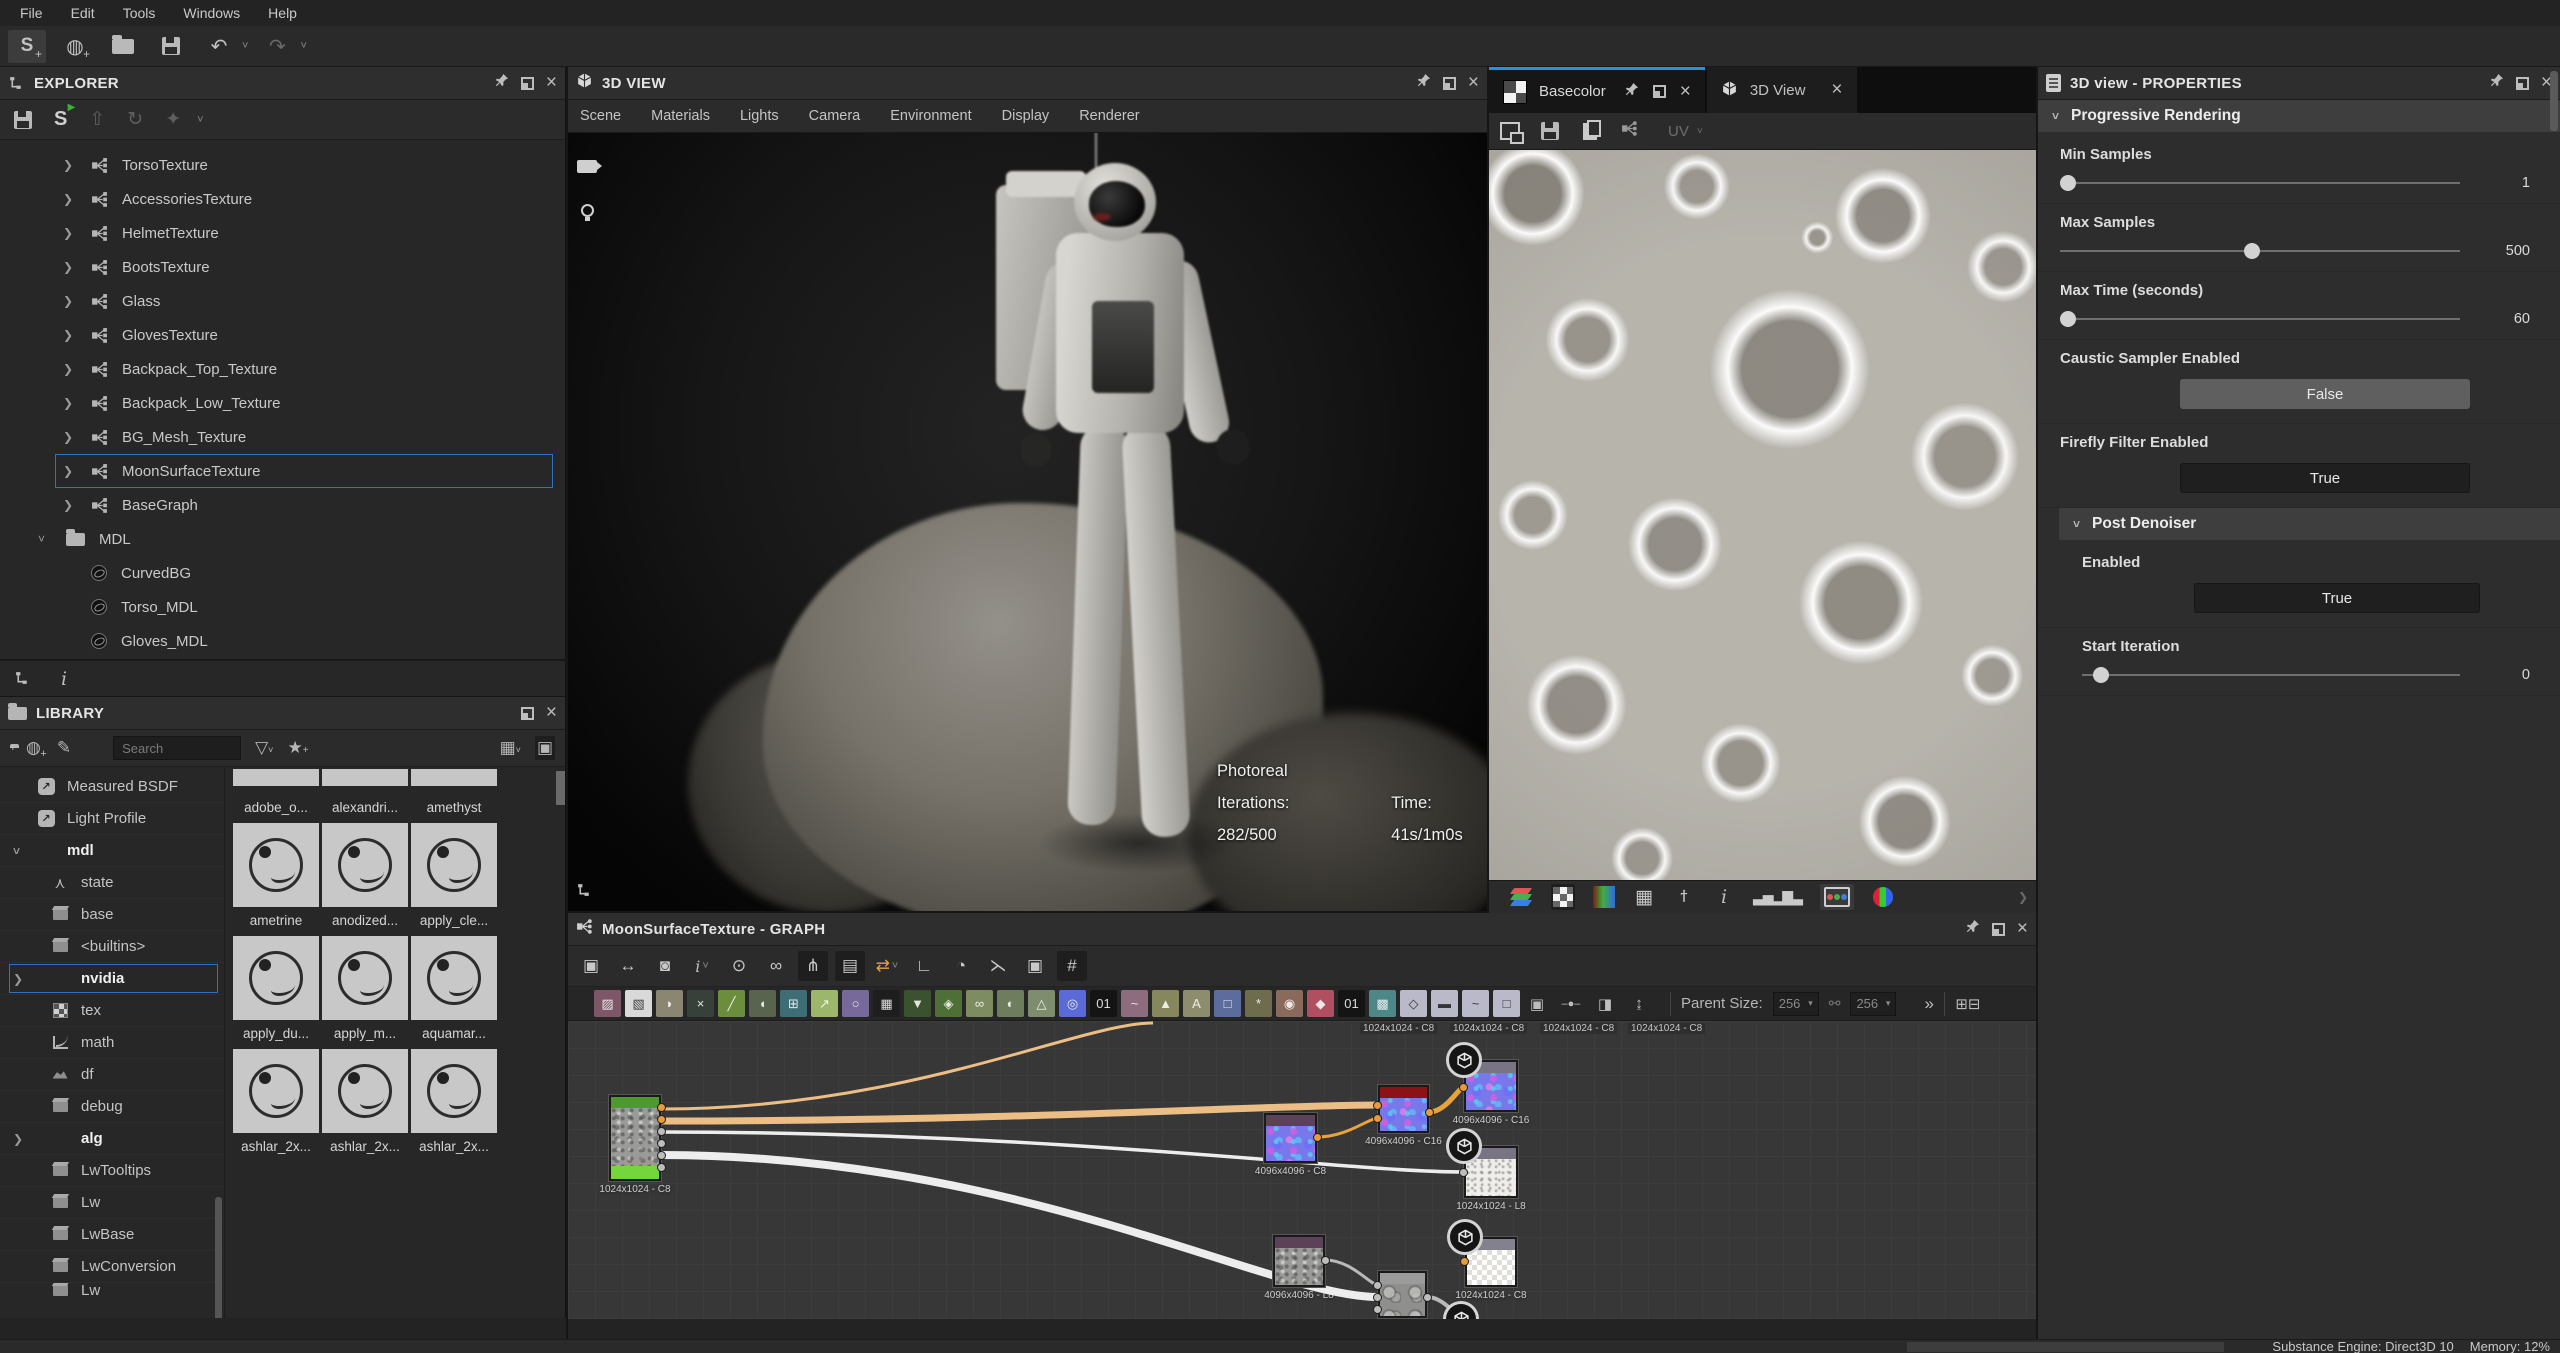 The width and height of the screenshot is (2560, 1353). Describe the element at coordinates (1134, 1003) in the screenshot. I see `palette-node-18: ~` at that location.